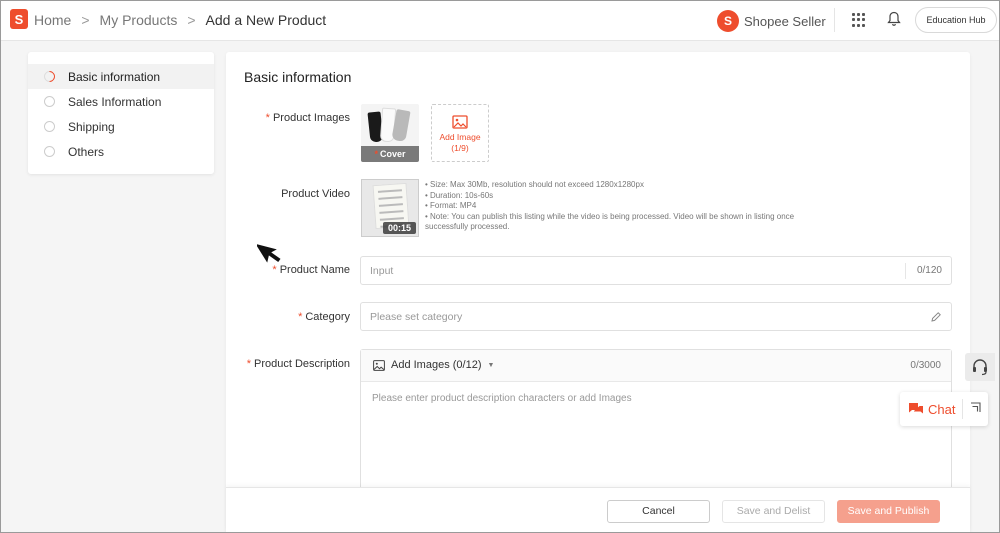 Image resolution: width=1000 pixels, height=533 pixels. I want to click on product-name-input, so click(621, 270).